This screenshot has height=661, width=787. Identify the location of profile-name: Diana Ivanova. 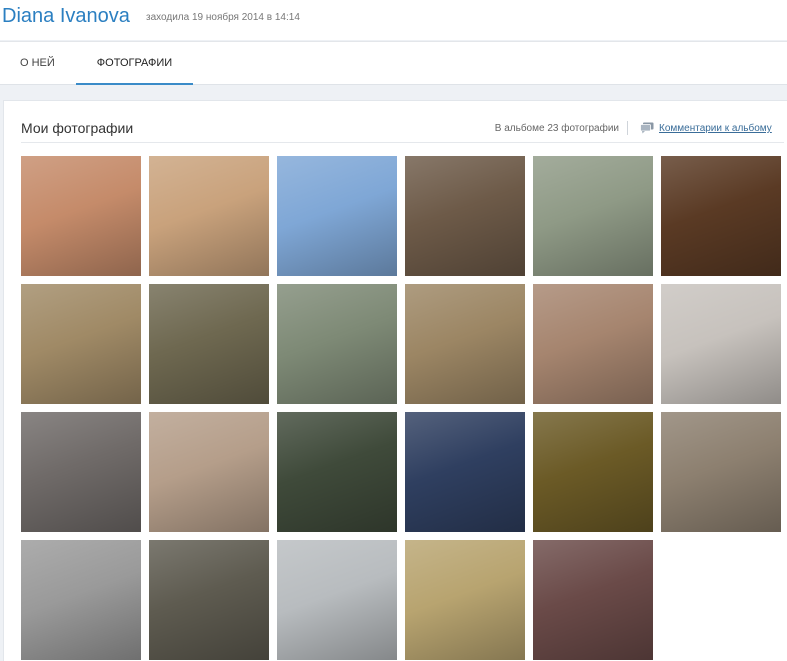
(66, 16).